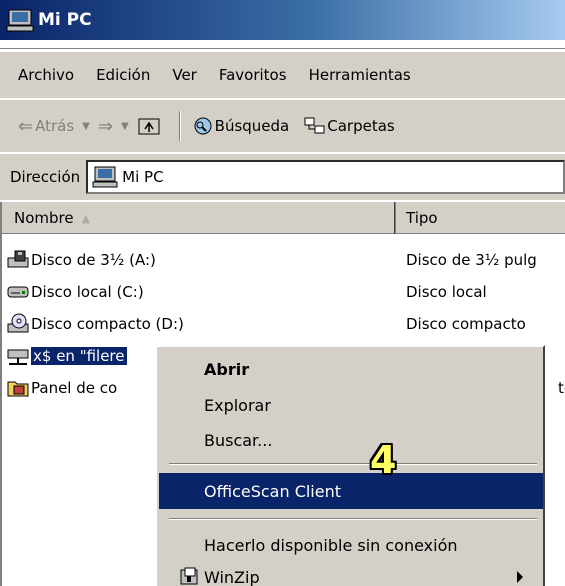 This screenshot has height=586, width=565. Describe the element at coordinates (18, 323) in the screenshot. I see `cd-drive-icon` at that location.